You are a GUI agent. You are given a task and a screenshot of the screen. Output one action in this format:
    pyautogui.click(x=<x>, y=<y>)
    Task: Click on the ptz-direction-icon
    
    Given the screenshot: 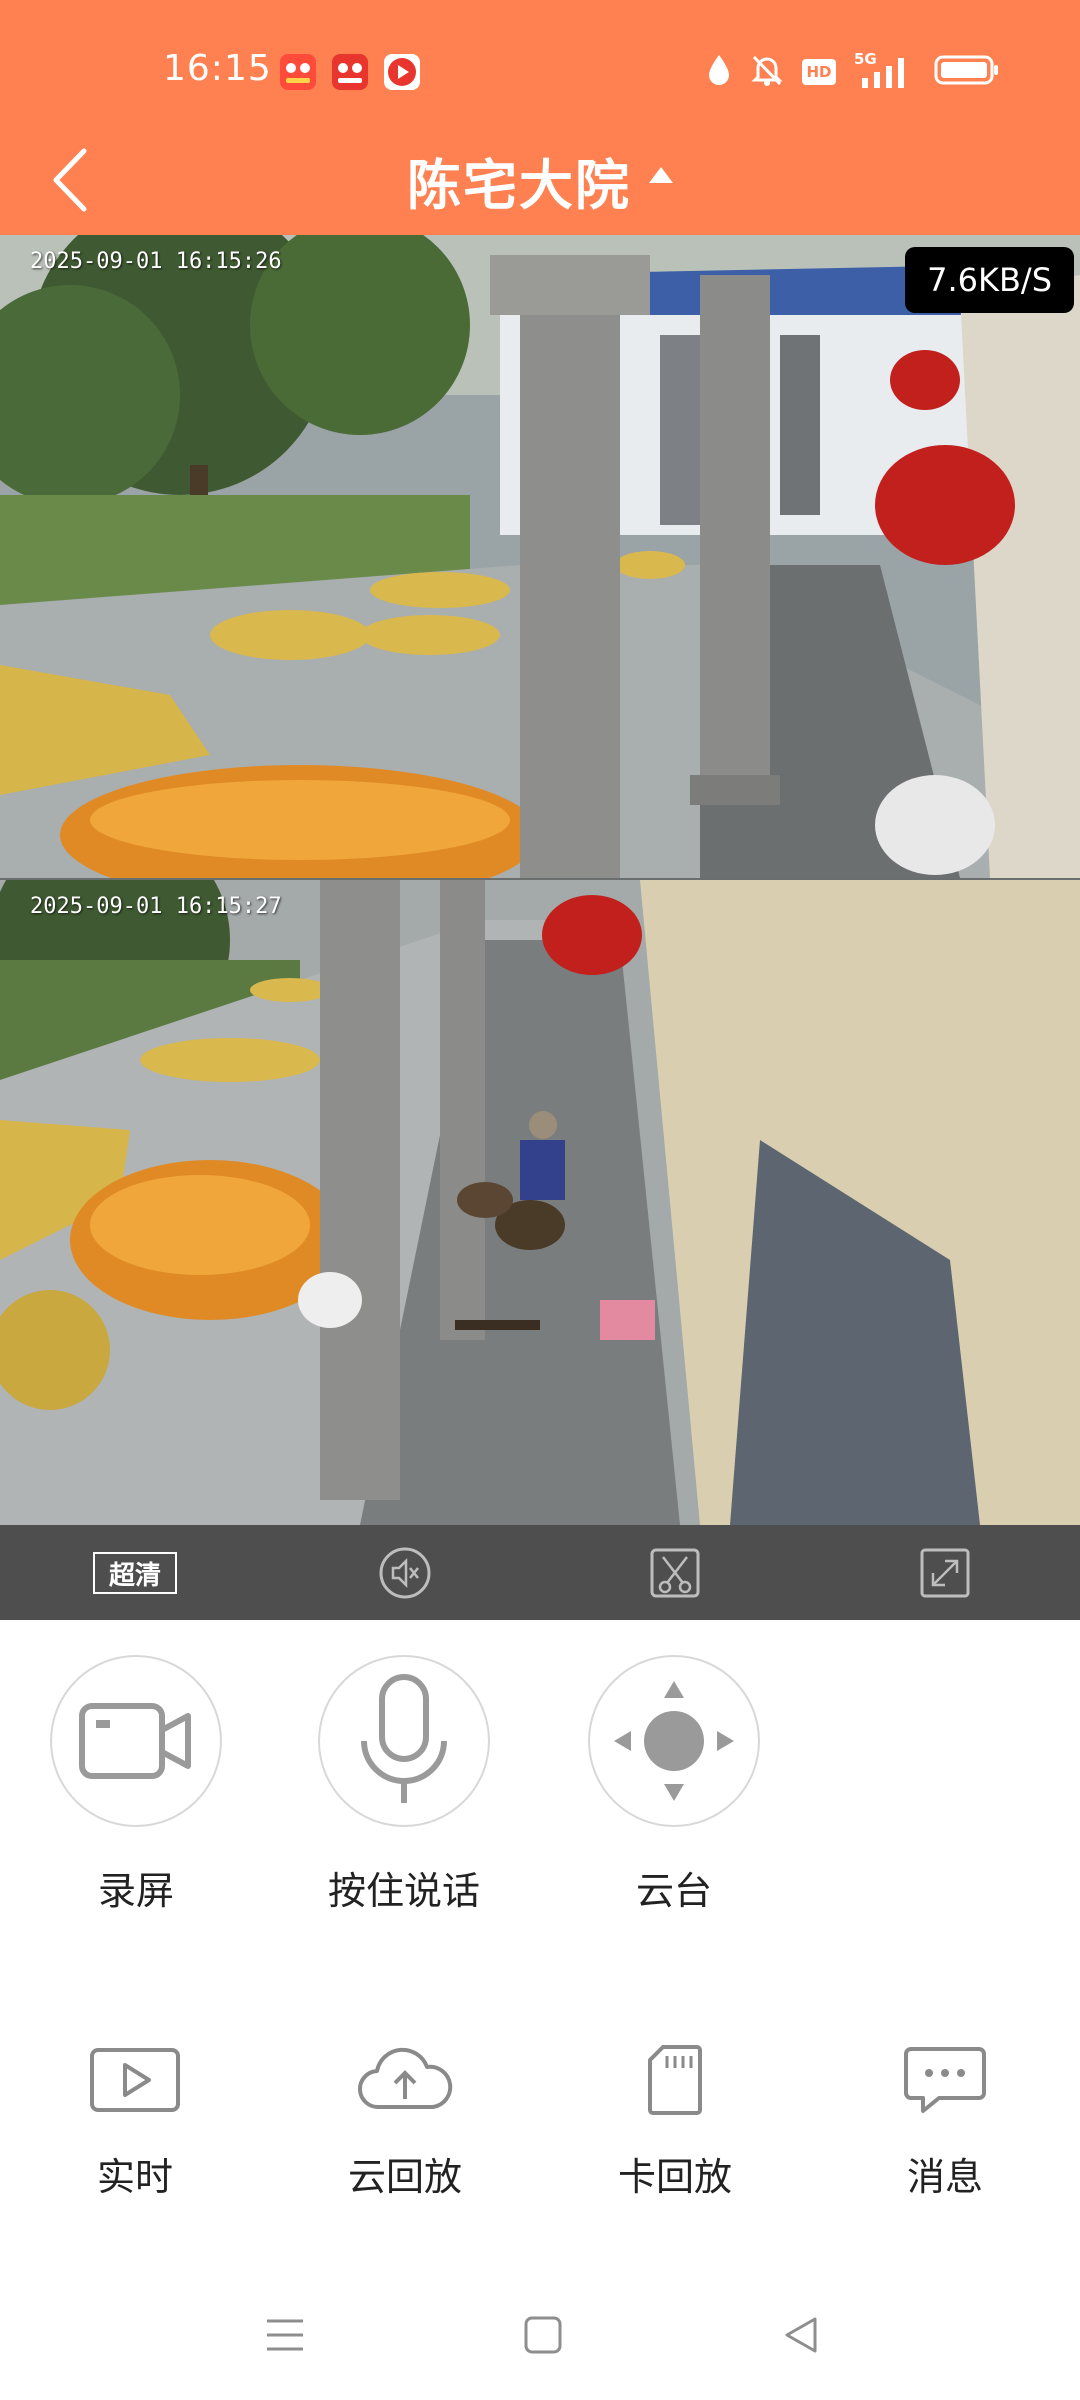 What is the action you would take?
    pyautogui.click(x=674, y=1741)
    